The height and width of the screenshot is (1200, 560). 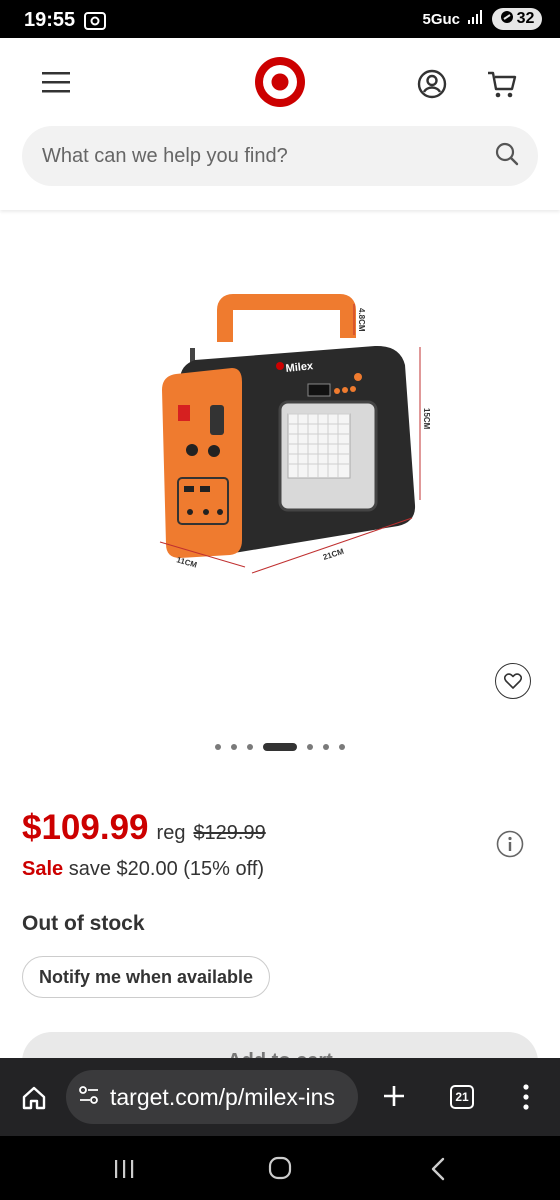 I want to click on image-carousel-dots, so click(x=280, y=747).